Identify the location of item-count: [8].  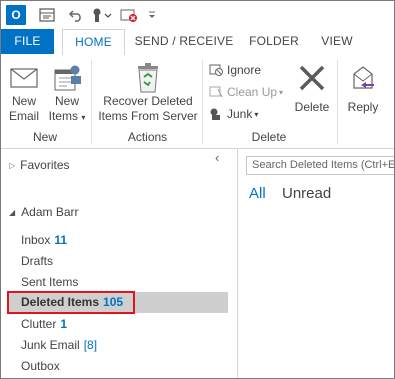
(90, 345).